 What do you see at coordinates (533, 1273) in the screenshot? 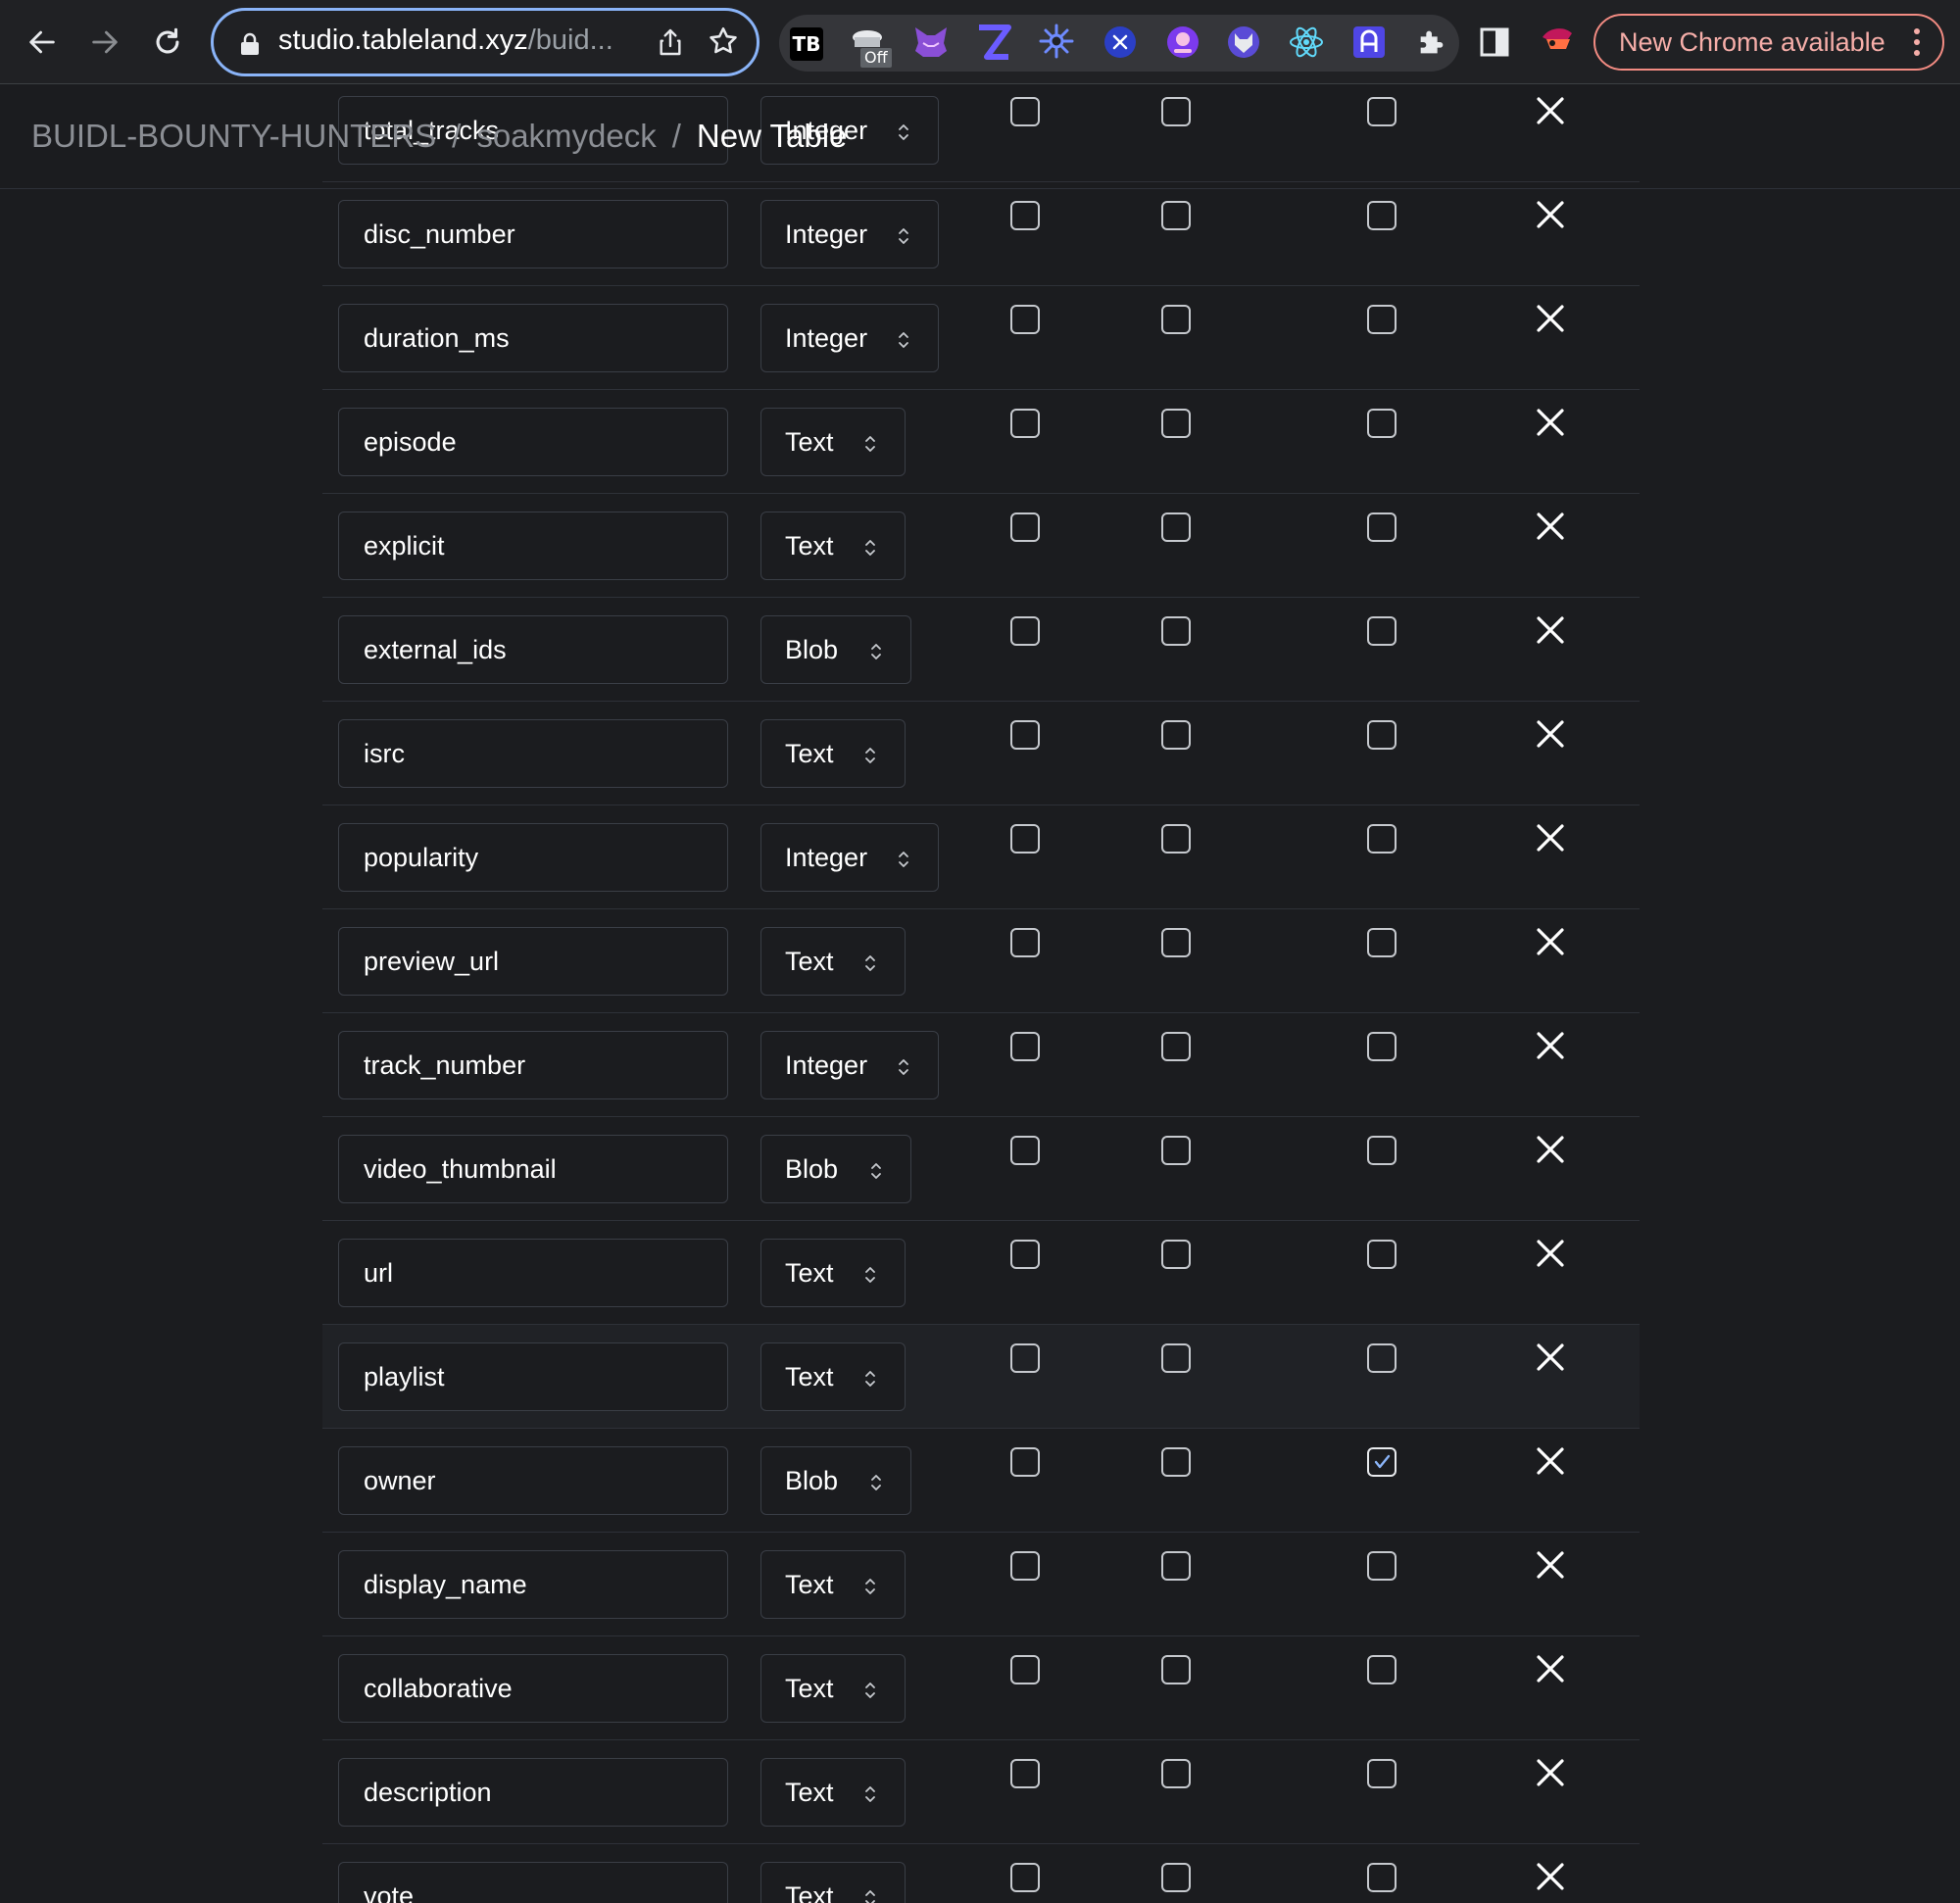
I see `column-name-input: url` at bounding box center [533, 1273].